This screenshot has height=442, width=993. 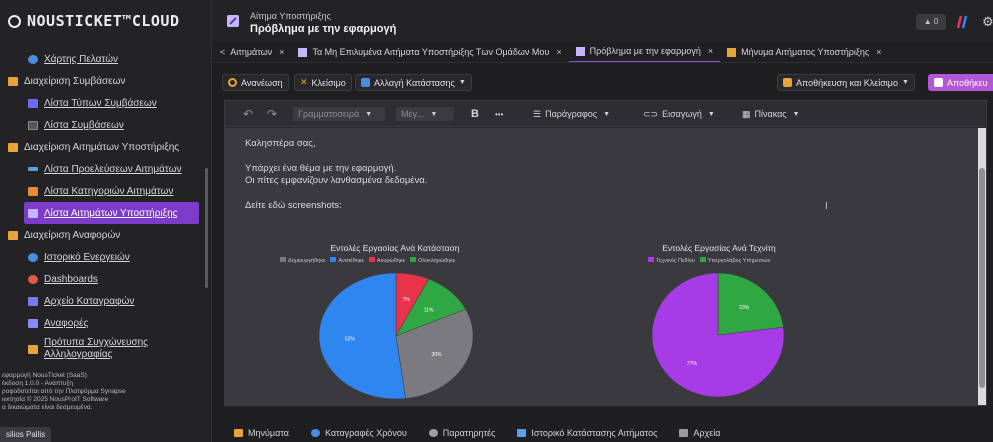 I want to click on refresh-button: Ανανέωση, so click(x=255, y=82).